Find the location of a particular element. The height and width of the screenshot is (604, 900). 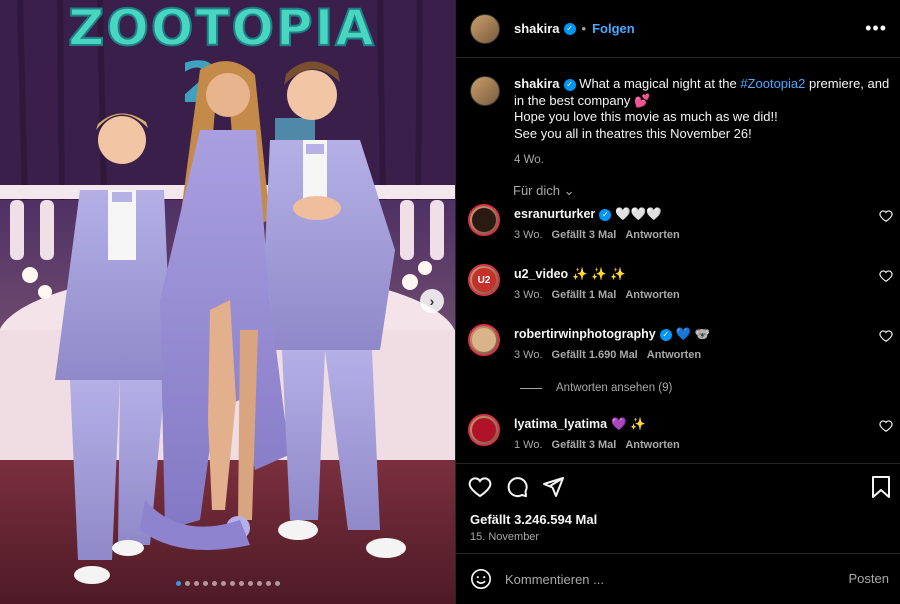

comment-time: 1 Wo. is located at coordinates (528, 445).